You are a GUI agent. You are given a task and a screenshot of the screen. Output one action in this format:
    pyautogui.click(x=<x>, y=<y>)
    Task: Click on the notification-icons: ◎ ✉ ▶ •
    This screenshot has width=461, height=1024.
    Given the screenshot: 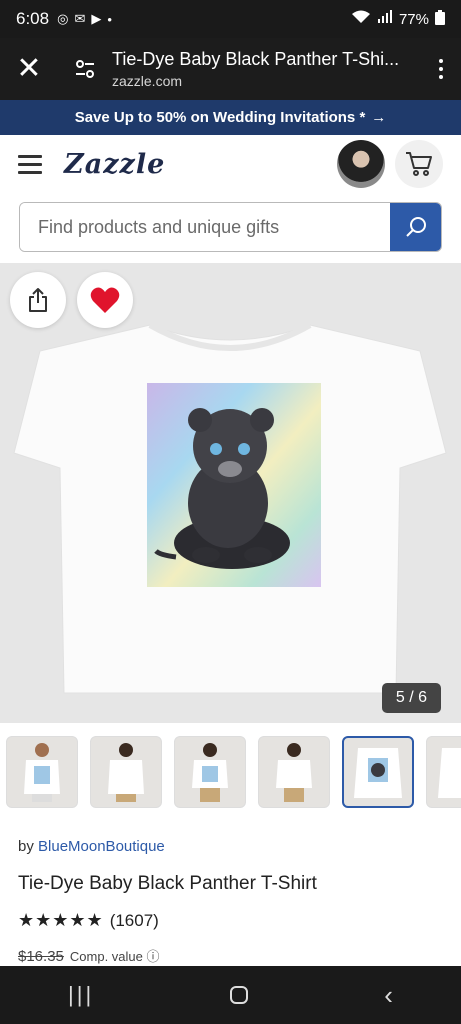 What is the action you would take?
    pyautogui.click(x=84, y=19)
    